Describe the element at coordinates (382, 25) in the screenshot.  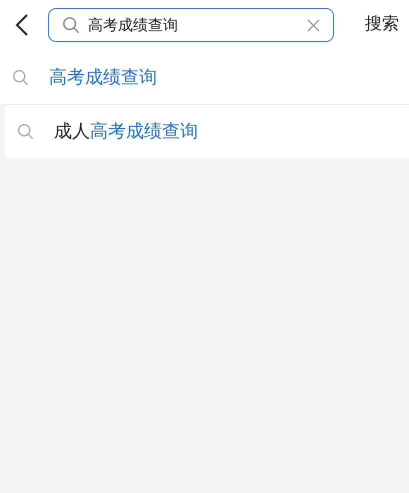
I see `search-button: 搜索` at that location.